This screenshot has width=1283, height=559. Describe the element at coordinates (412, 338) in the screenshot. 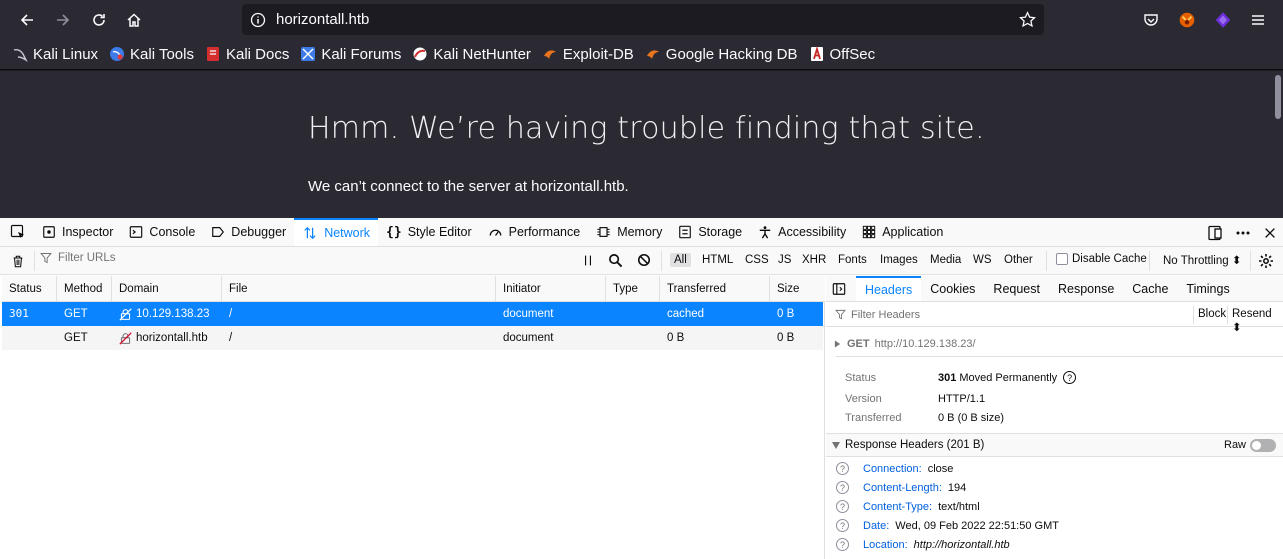

I see `table-row: GET horizontall.htb / document 0 B 0 B` at that location.